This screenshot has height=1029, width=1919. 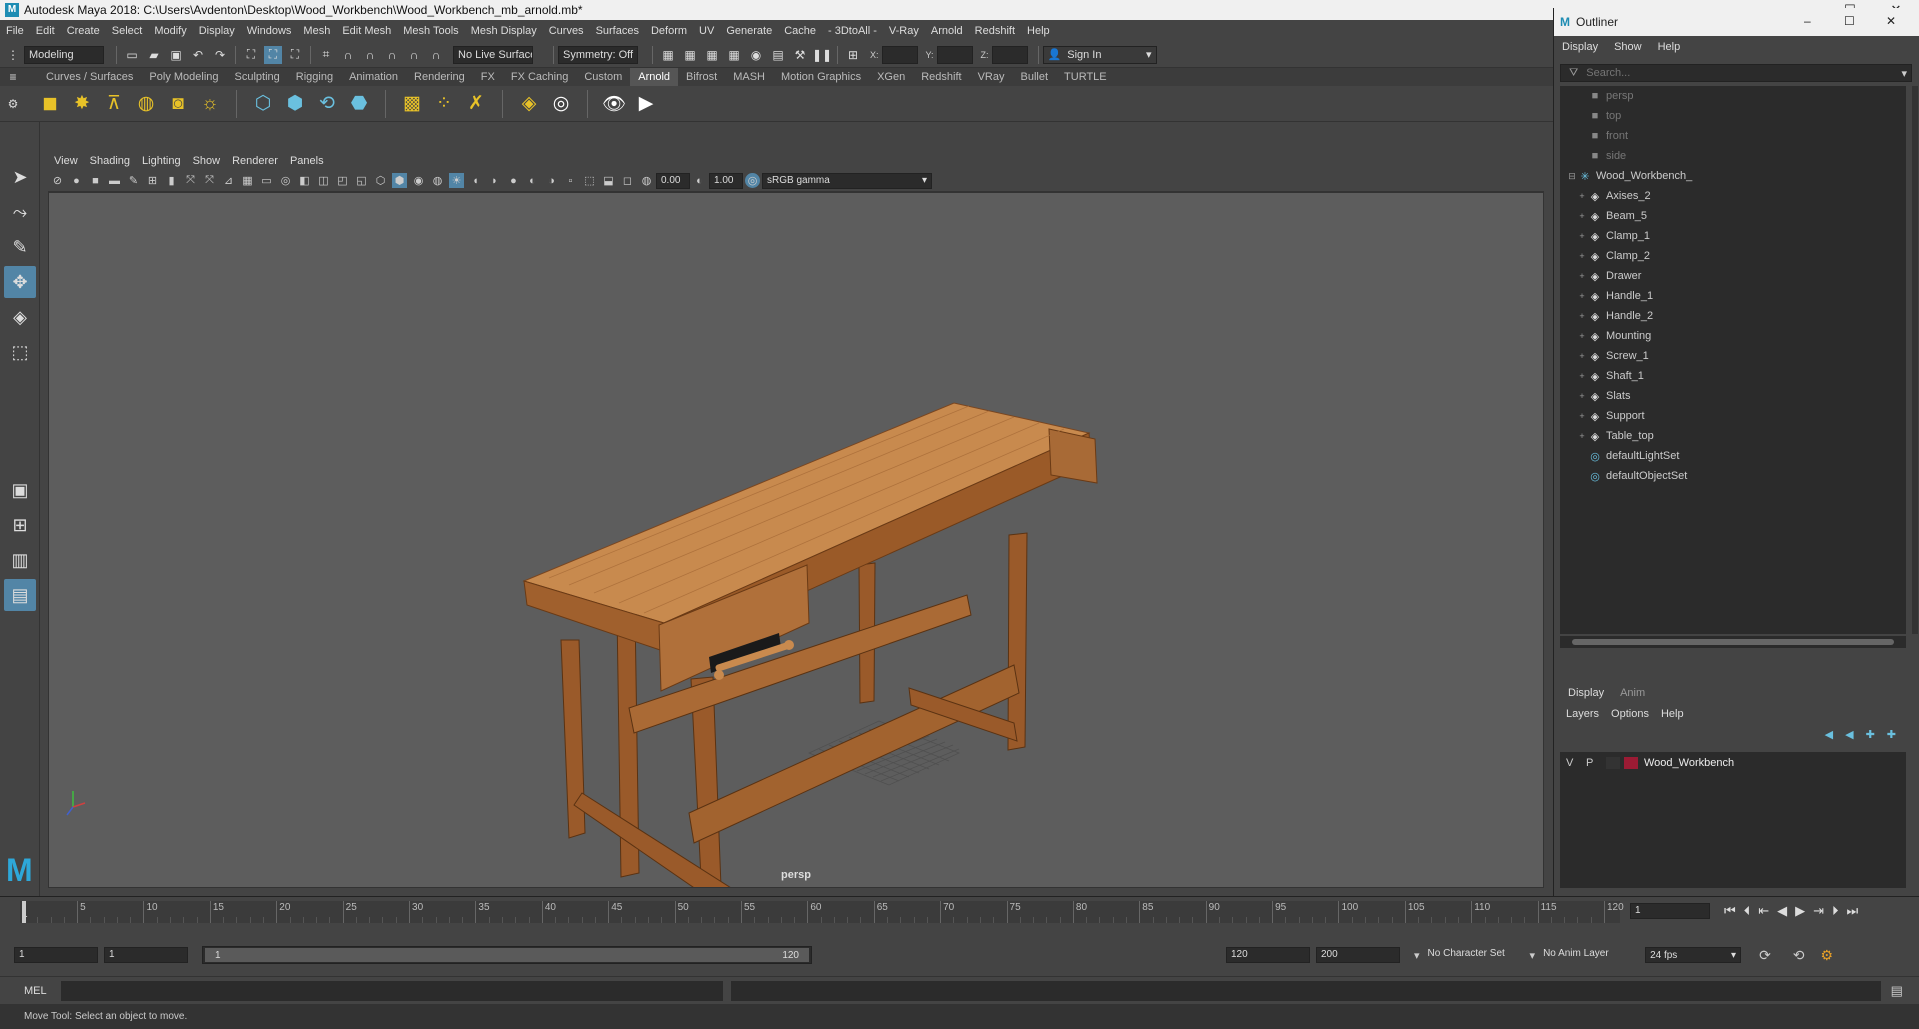 What do you see at coordinates (852, 31) in the screenshot?
I see `menu-3dtoall: - 3DtoAll -` at bounding box center [852, 31].